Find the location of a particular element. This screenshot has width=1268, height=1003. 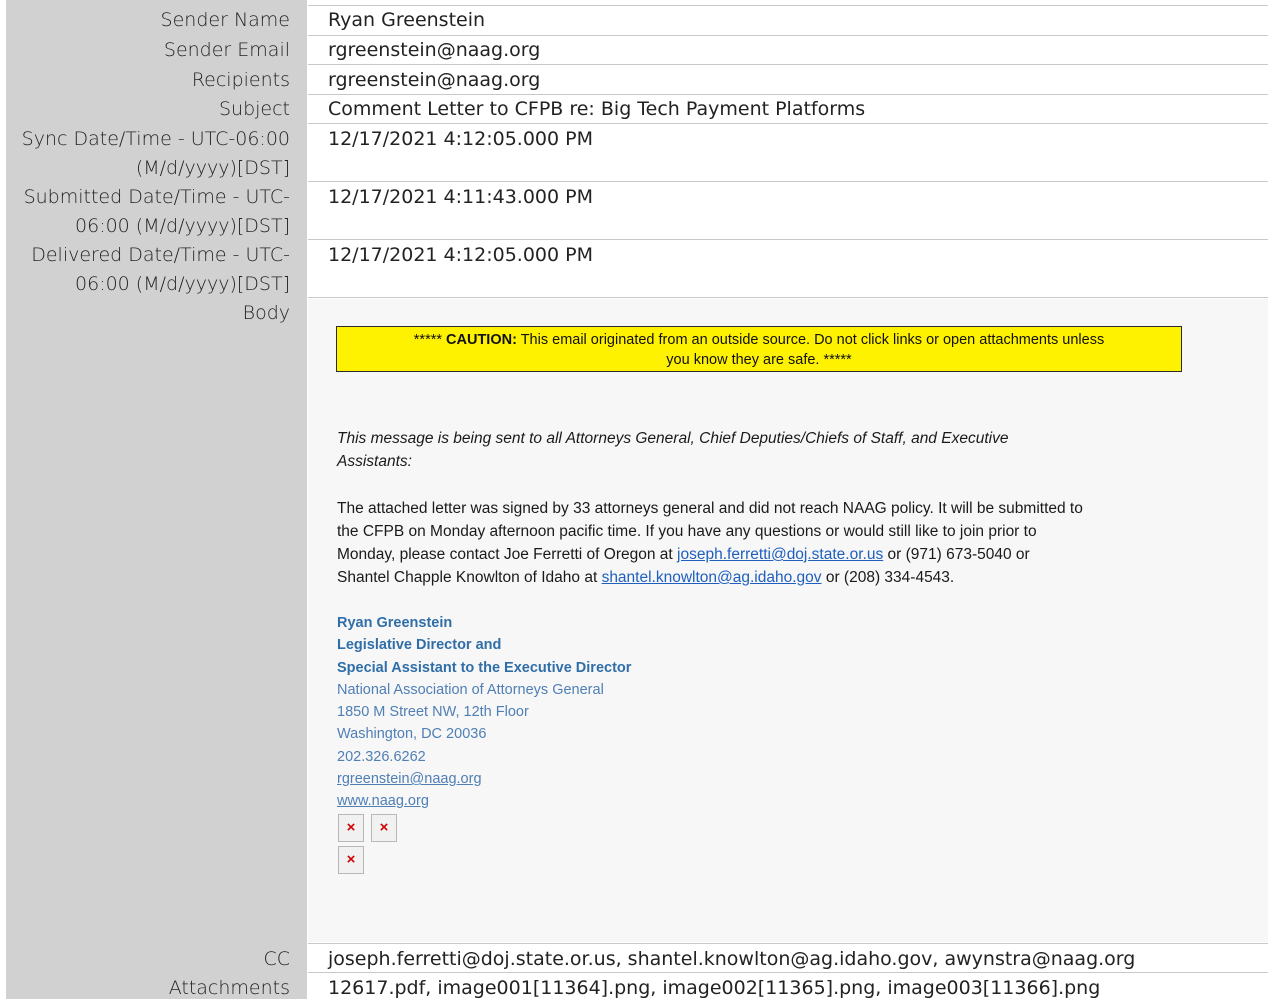

sync-label-line1: Sync Date/Time - UTC-06:00 is located at coordinates (155, 139).